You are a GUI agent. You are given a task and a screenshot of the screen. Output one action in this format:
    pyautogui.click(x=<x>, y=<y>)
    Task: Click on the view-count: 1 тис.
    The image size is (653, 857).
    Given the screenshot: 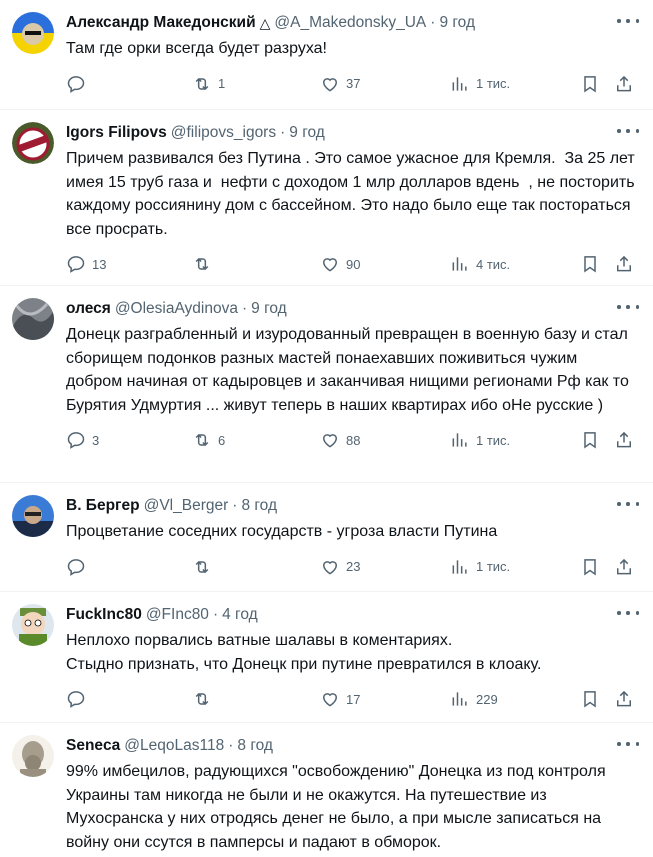 What is the action you would take?
    pyautogui.click(x=493, y=440)
    